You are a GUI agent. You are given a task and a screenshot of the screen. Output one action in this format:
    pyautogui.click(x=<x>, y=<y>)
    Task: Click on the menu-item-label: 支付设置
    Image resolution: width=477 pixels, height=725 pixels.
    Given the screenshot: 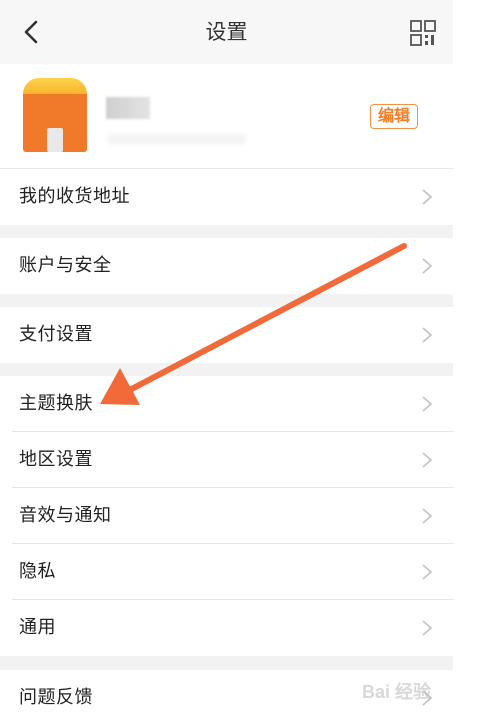 What is the action you would take?
    pyautogui.click(x=56, y=334)
    